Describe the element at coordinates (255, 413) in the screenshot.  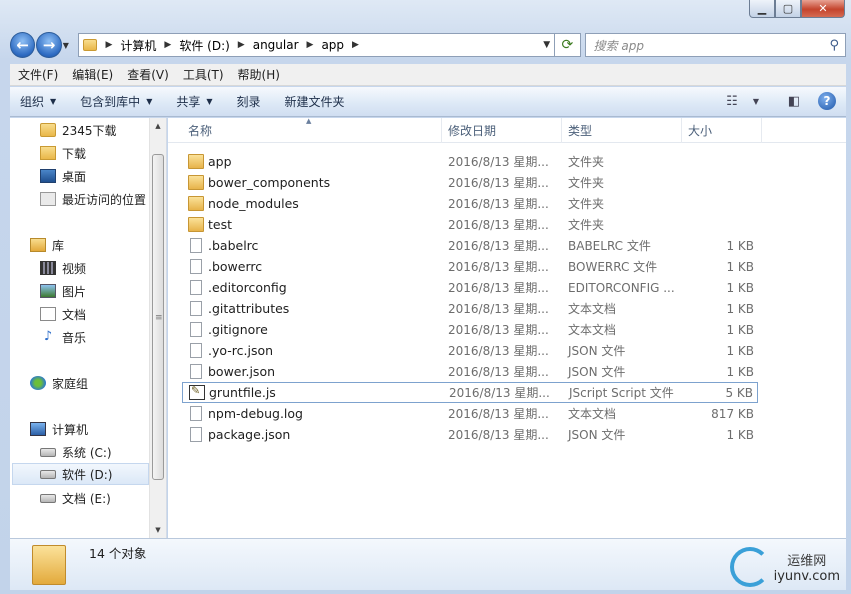
I see `file-name: npm-debug.log` at that location.